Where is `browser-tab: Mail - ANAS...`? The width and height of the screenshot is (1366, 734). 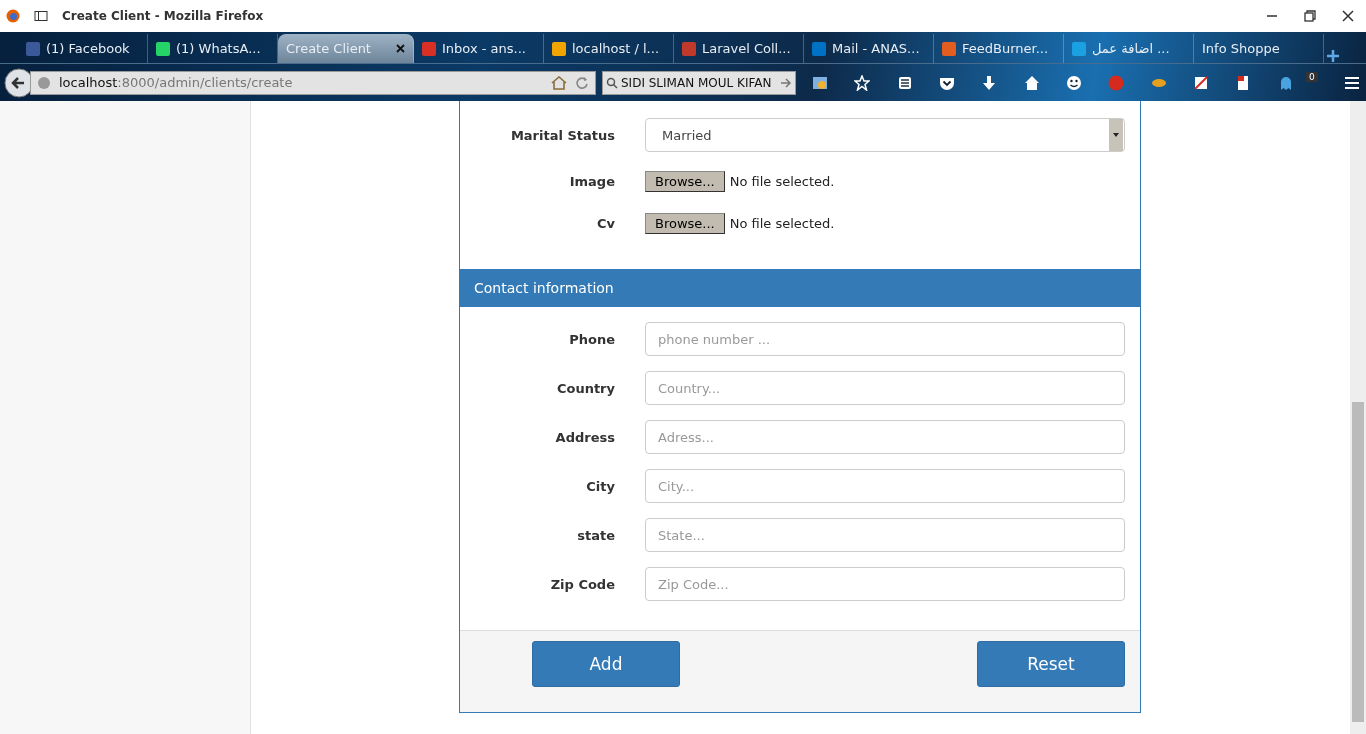 browser-tab: Mail - ANAS... is located at coordinates (869, 48).